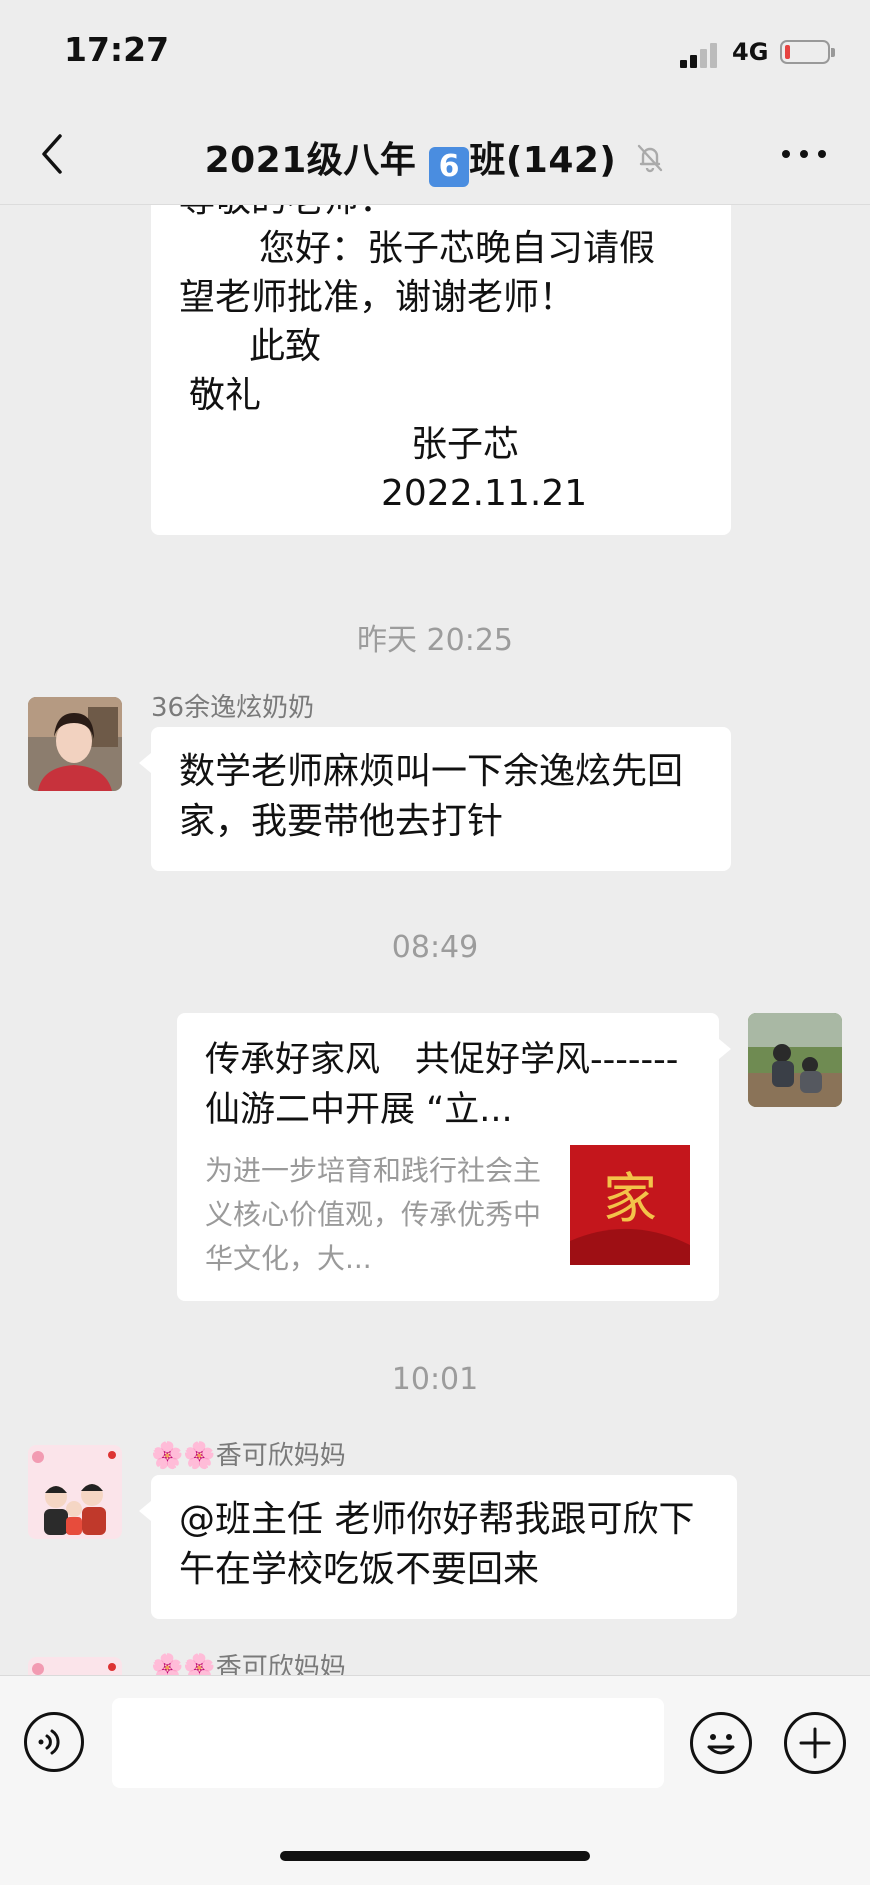 Image resolution: width=870 pixels, height=1885 pixels. I want to click on message-bubble: @班主任 老师你好帮我跟可欣下午在学校吃饭不要回来, so click(438, 1547).